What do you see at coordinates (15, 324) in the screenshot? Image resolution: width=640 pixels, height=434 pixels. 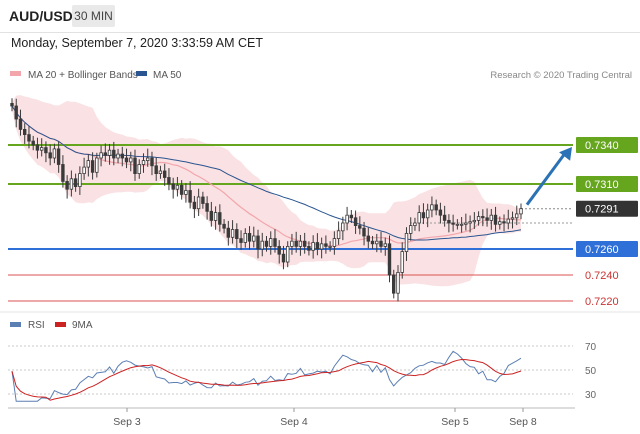 I see `rsi-legend-swatch` at bounding box center [15, 324].